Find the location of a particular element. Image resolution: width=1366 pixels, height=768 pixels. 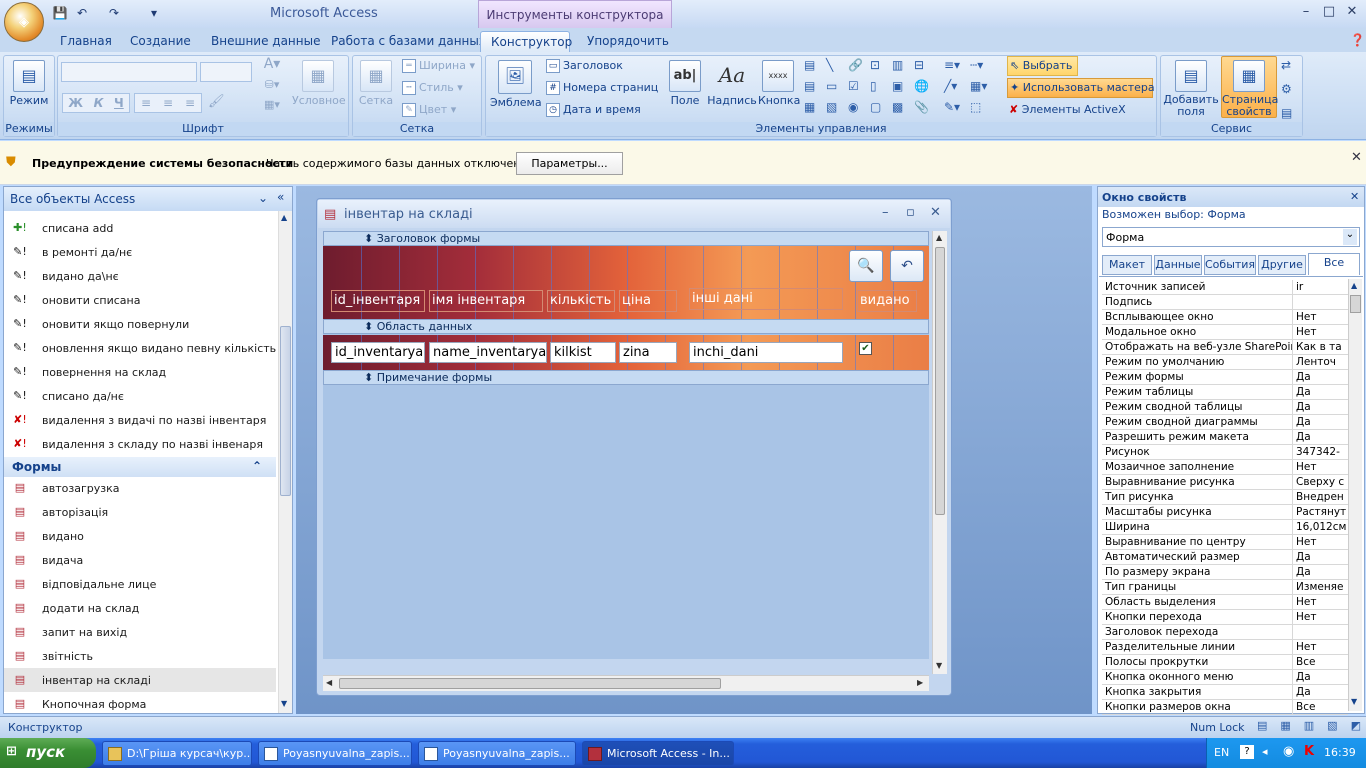

nav-scroll-thumb is located at coordinates (285, 411).